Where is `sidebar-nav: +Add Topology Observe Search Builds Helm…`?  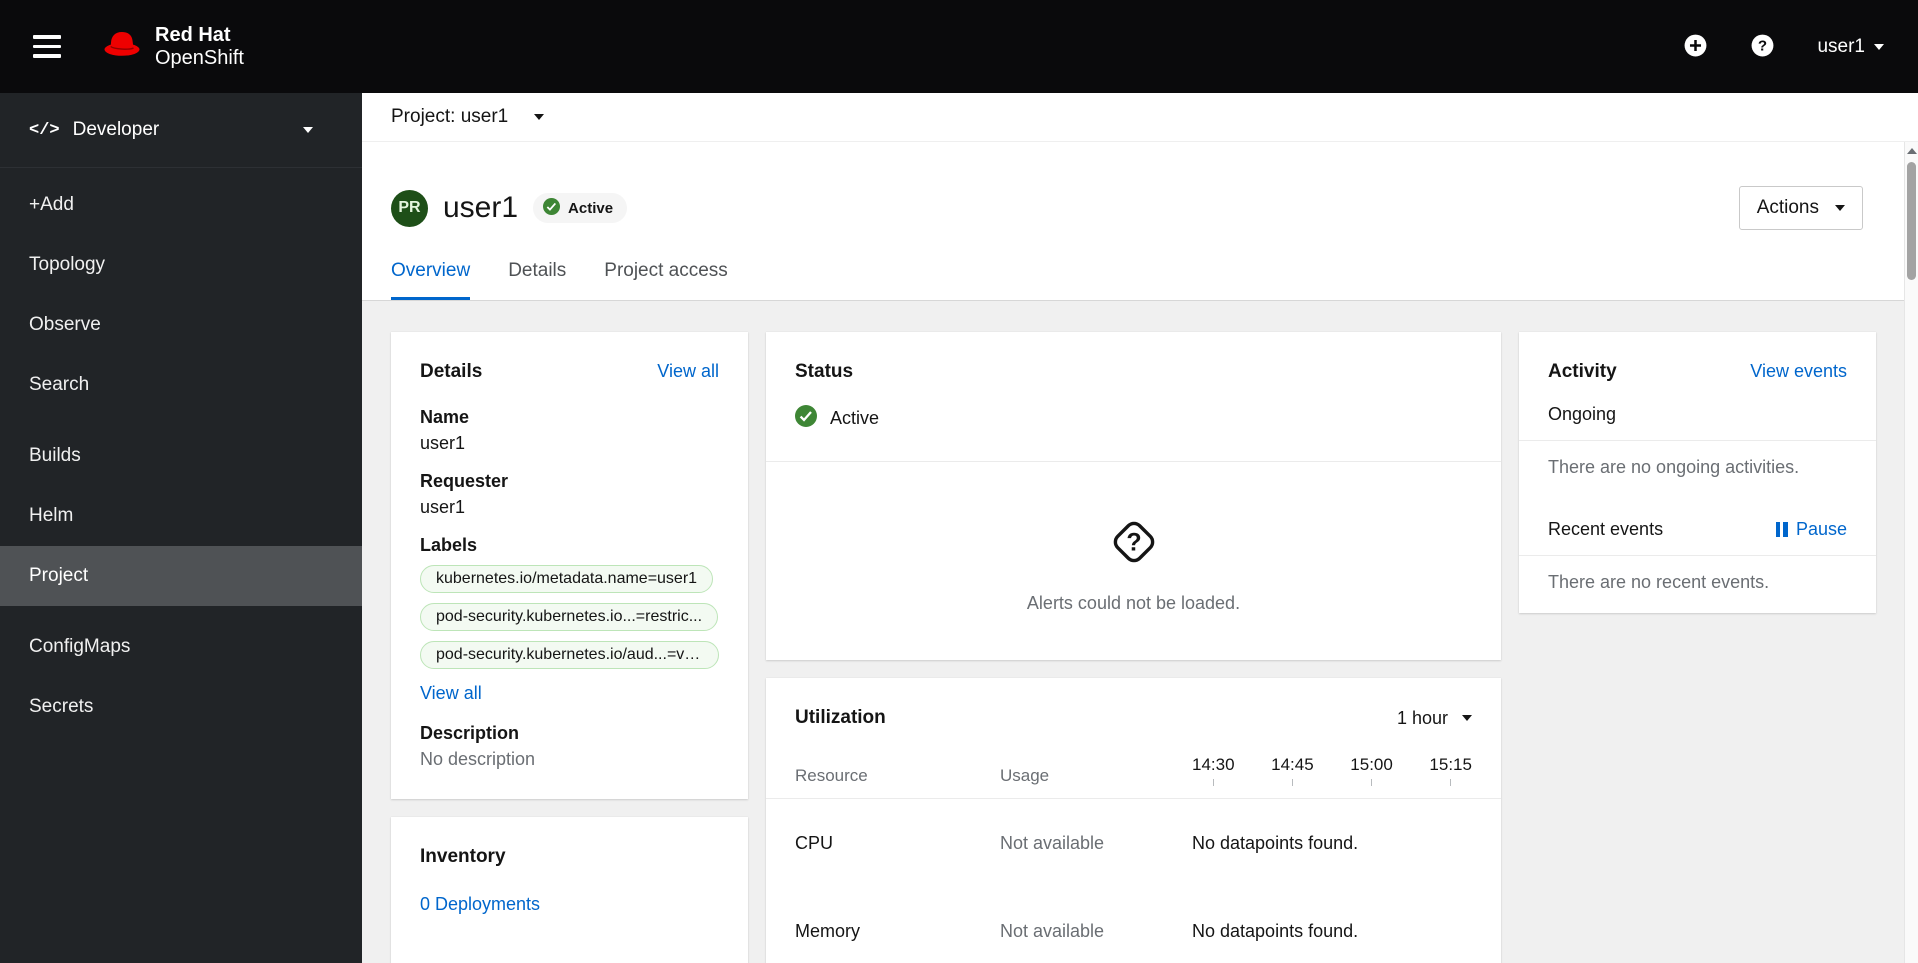
sidebar-nav: +Add Topology Observe Search Builds Helm… is located at coordinates (181, 452).